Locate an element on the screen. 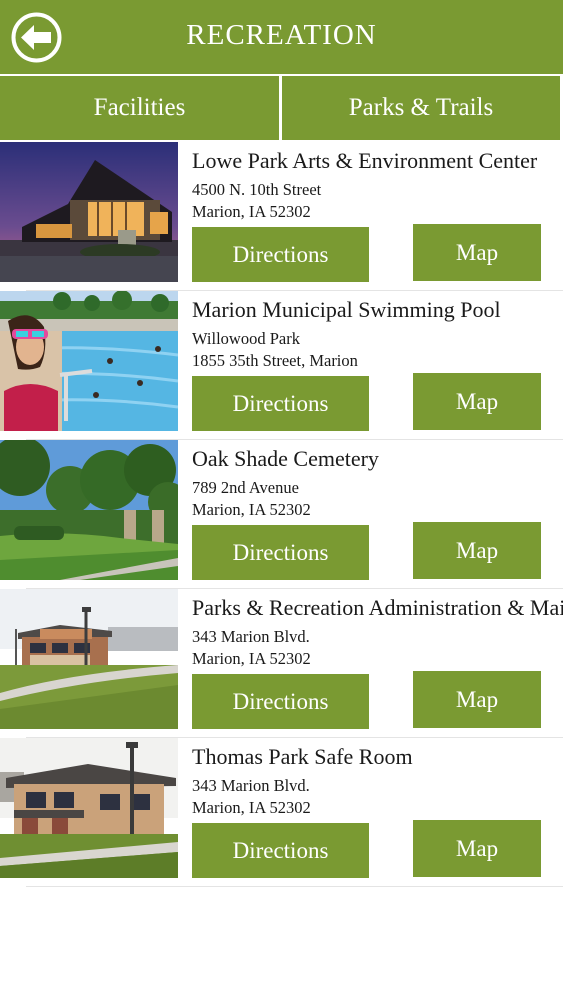 The height and width of the screenshot is (1000, 563). facility-address-line1: 4500 N. 10th Street is located at coordinates (257, 189).